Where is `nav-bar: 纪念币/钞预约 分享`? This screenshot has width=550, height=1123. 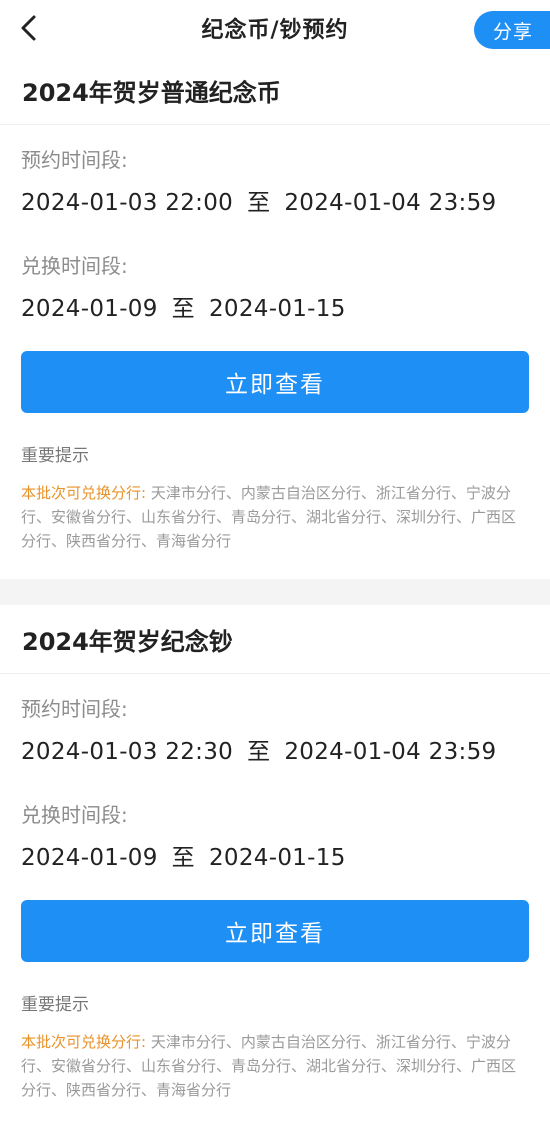
nav-bar: 纪念币/钞预约 分享 is located at coordinates (275, 28).